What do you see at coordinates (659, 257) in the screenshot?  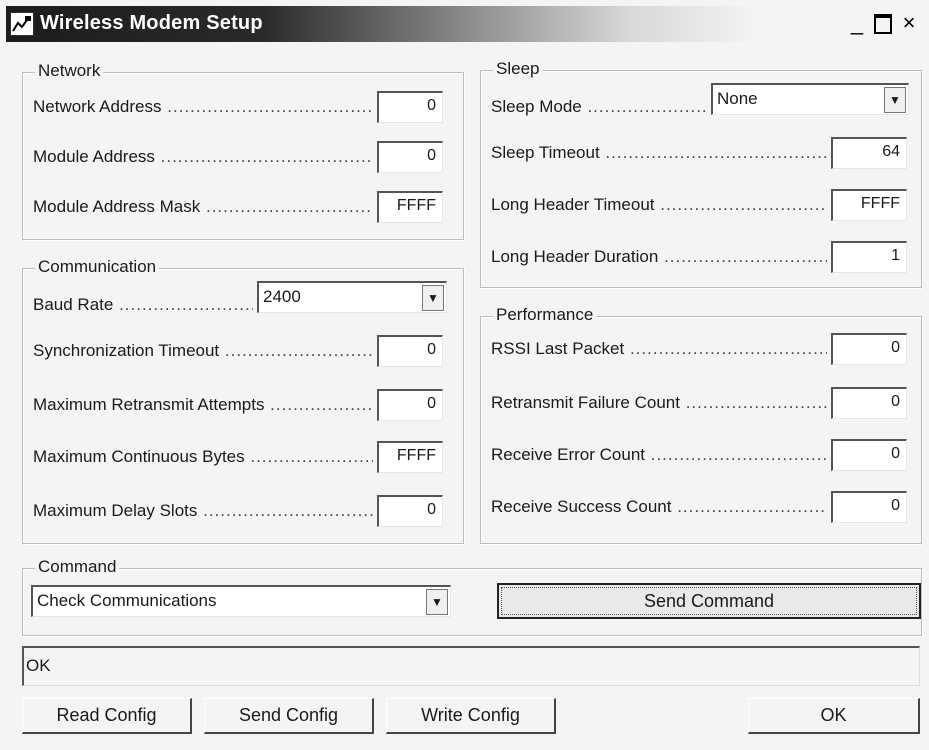 I see `long-header-duration-label: Long Header Duration` at bounding box center [659, 257].